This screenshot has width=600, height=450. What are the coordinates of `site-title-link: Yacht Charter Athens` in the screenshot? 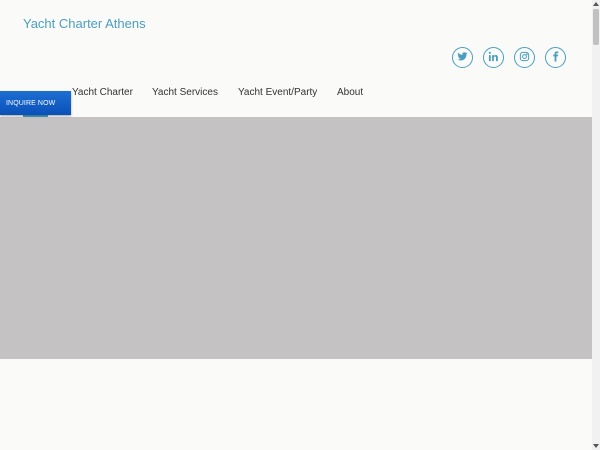 It's located at (84, 23).